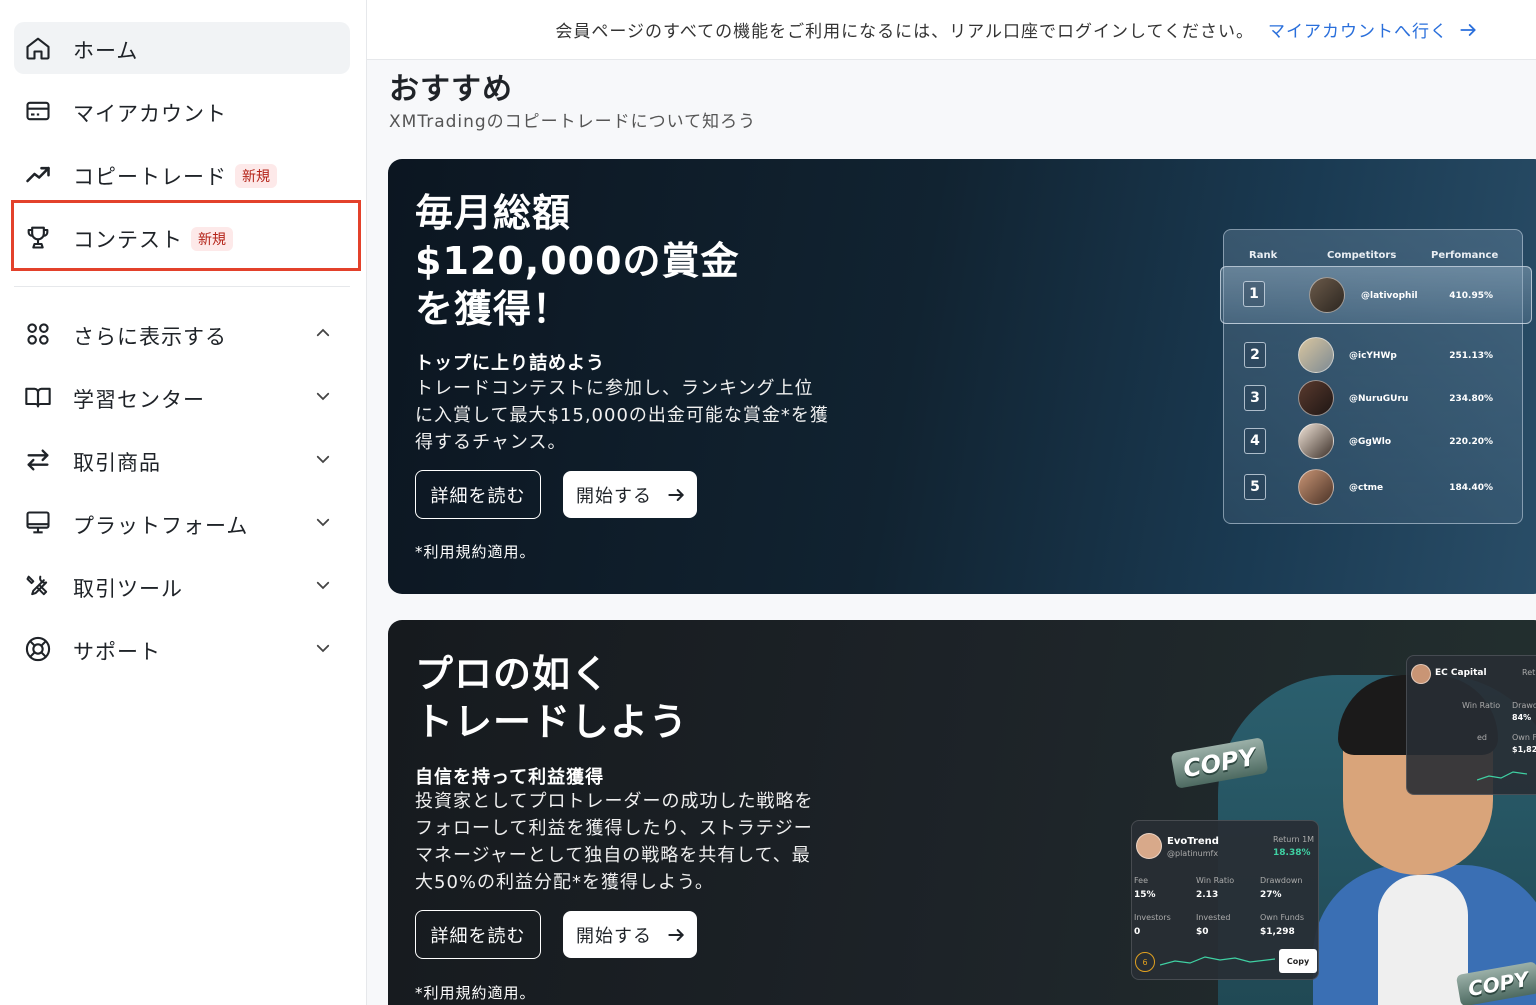 Image resolution: width=1536 pixels, height=1005 pixels. I want to click on leaderboard-name: @GgWlo, so click(1370, 442).